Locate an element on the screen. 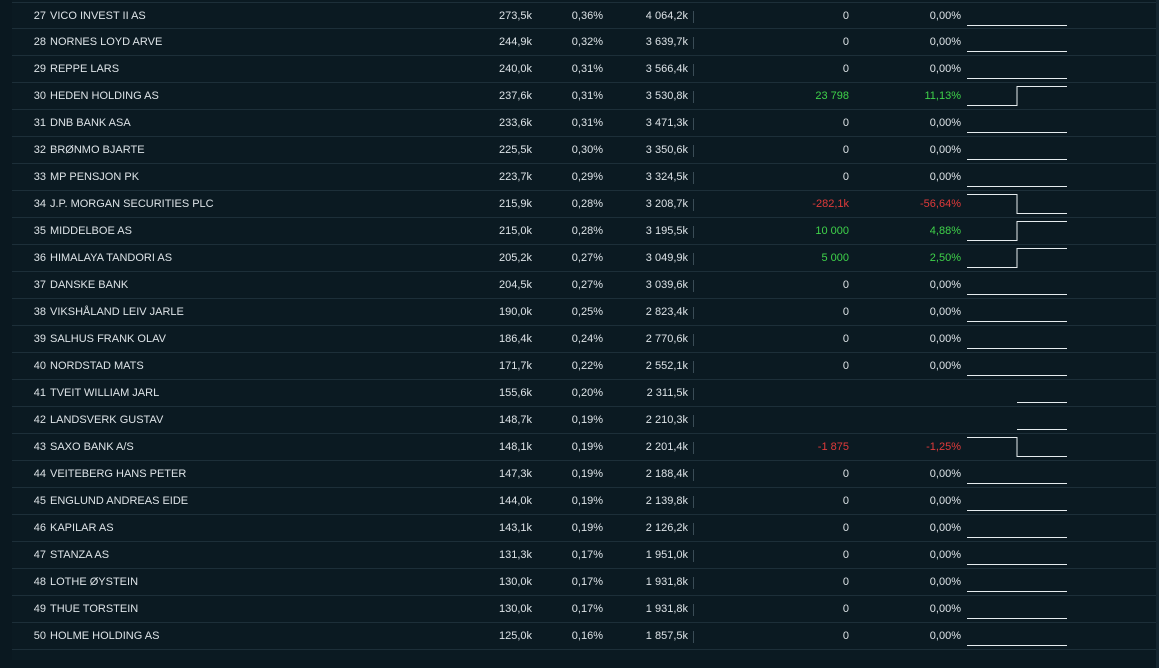 This screenshot has width=1159, height=668. table-row: 49 THUE TORSTEIN 130,0k 0,17% 1 931,8k 0 0,00% is located at coordinates (584, 609).